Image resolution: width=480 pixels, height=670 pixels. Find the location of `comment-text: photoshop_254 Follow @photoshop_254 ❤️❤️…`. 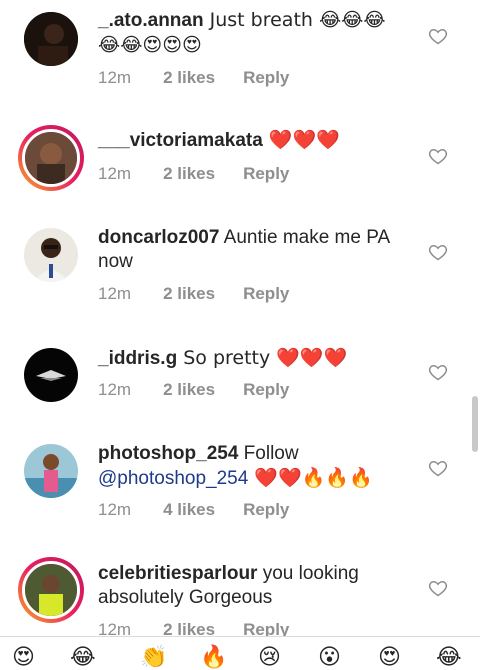

comment-text: photoshop_254 Follow @photoshop_254 ❤️❤️… is located at coordinates (254, 466).